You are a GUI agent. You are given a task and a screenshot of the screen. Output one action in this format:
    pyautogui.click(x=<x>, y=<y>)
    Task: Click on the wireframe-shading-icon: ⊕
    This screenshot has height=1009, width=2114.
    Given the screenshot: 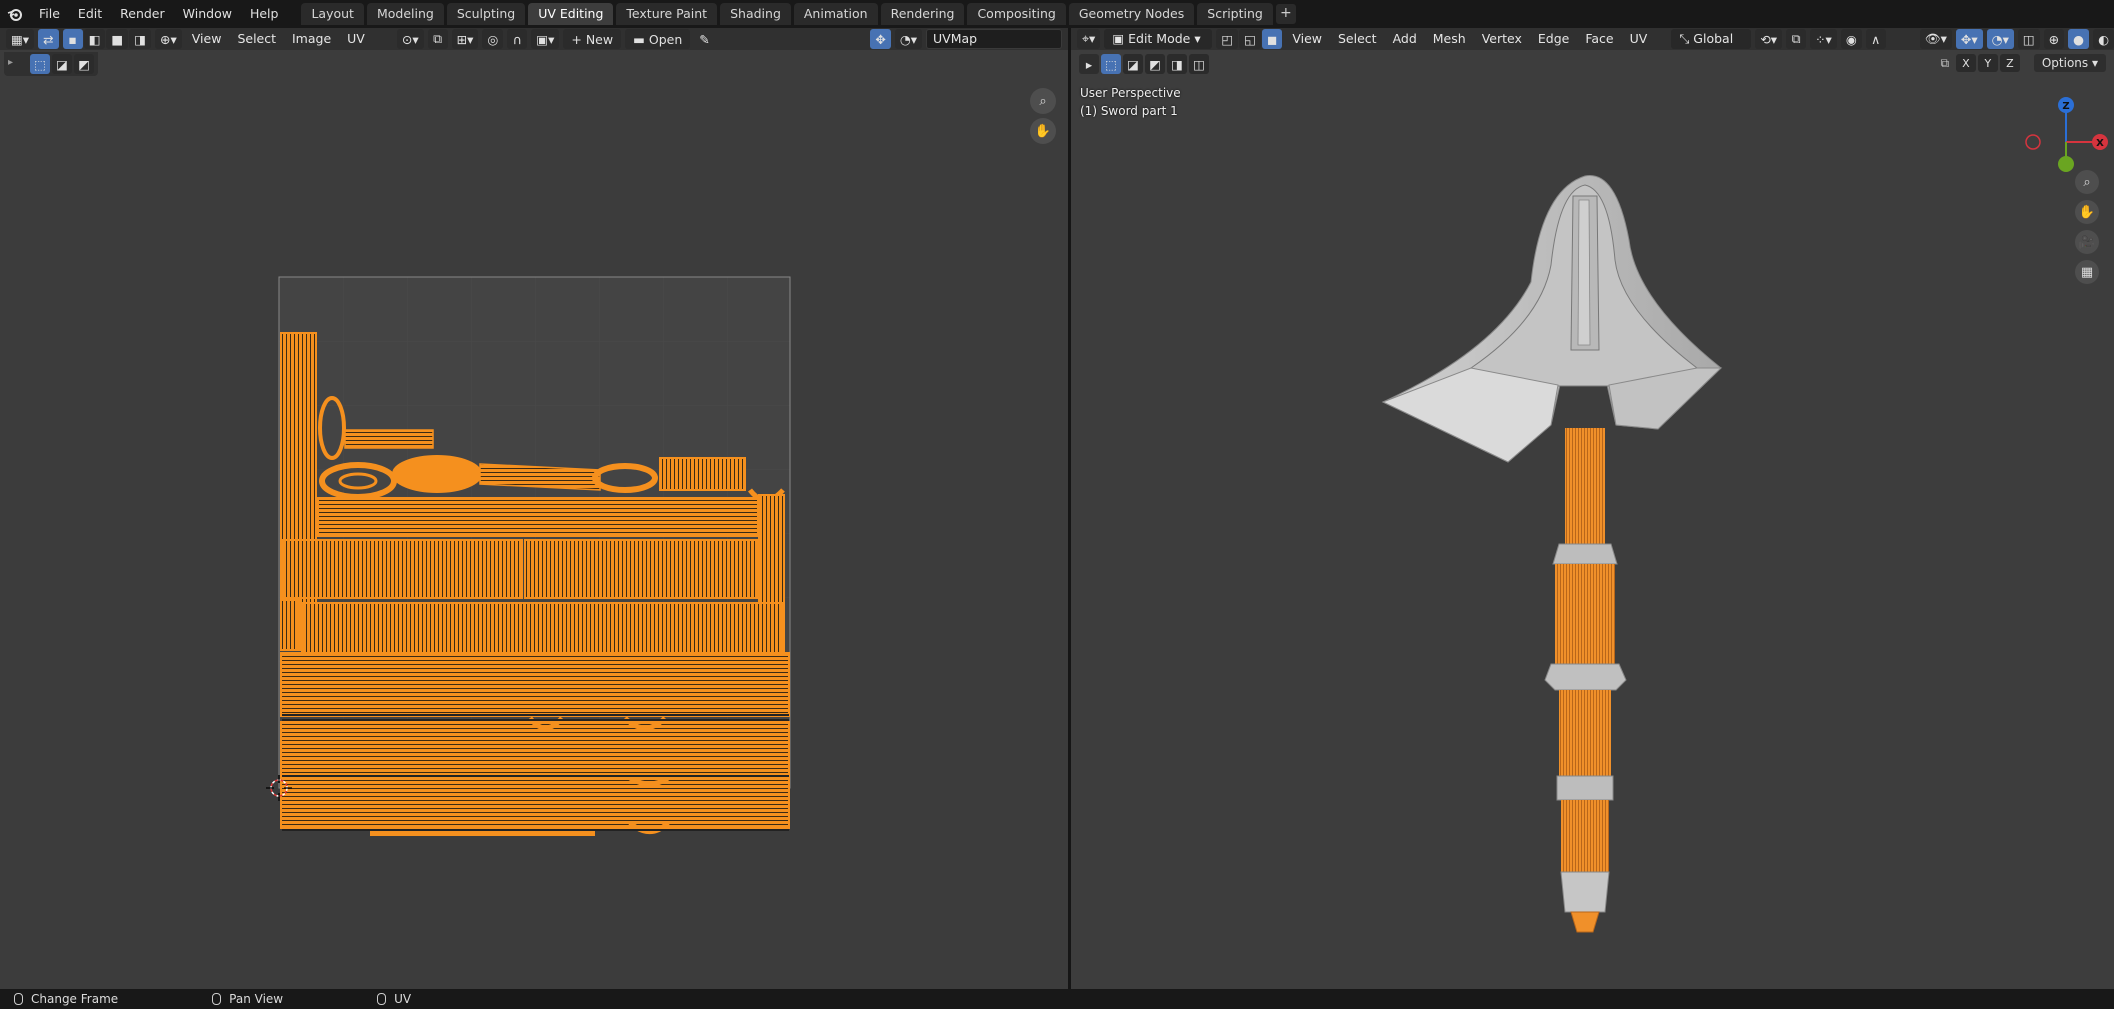 What is the action you would take?
    pyautogui.click(x=2054, y=39)
    